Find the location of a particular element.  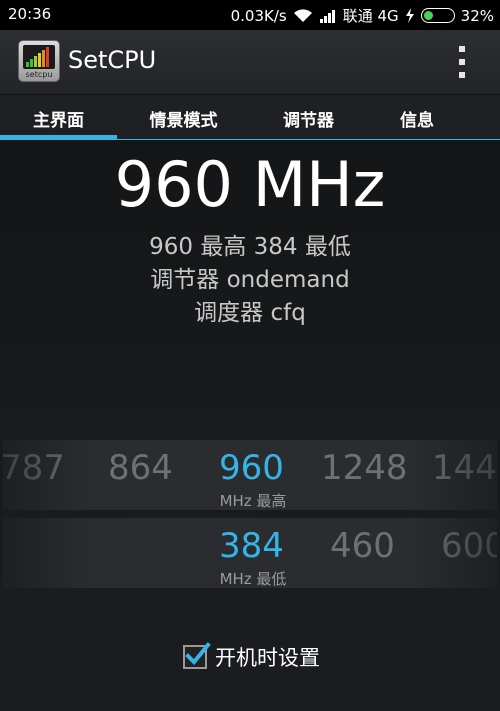

battery-icon is located at coordinates (437, 15).